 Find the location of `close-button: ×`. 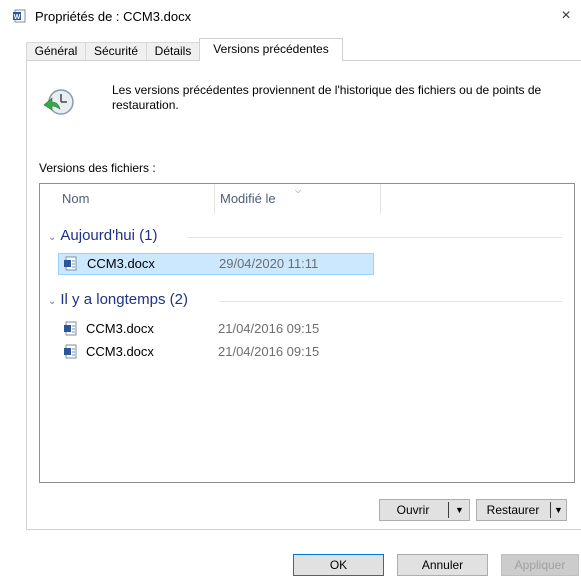

close-button: × is located at coordinates (566, 16).